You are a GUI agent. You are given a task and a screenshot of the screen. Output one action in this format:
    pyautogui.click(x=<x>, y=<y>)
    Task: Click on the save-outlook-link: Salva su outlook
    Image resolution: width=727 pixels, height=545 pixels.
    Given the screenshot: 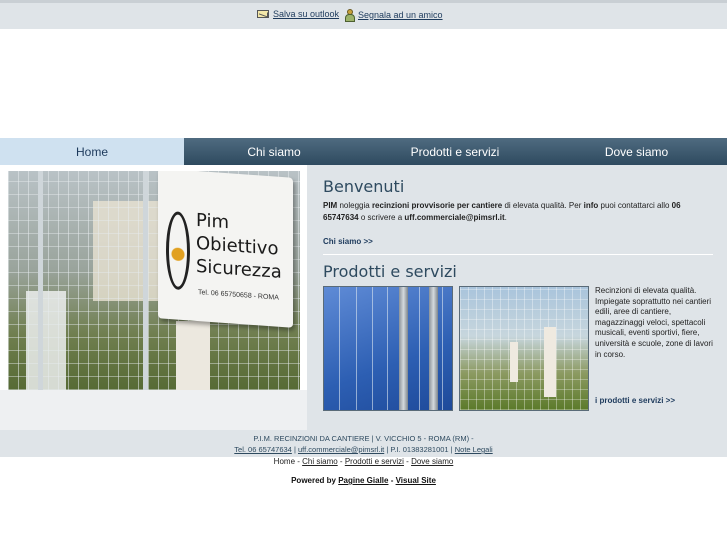 What is the action you would take?
    pyautogui.click(x=298, y=14)
    